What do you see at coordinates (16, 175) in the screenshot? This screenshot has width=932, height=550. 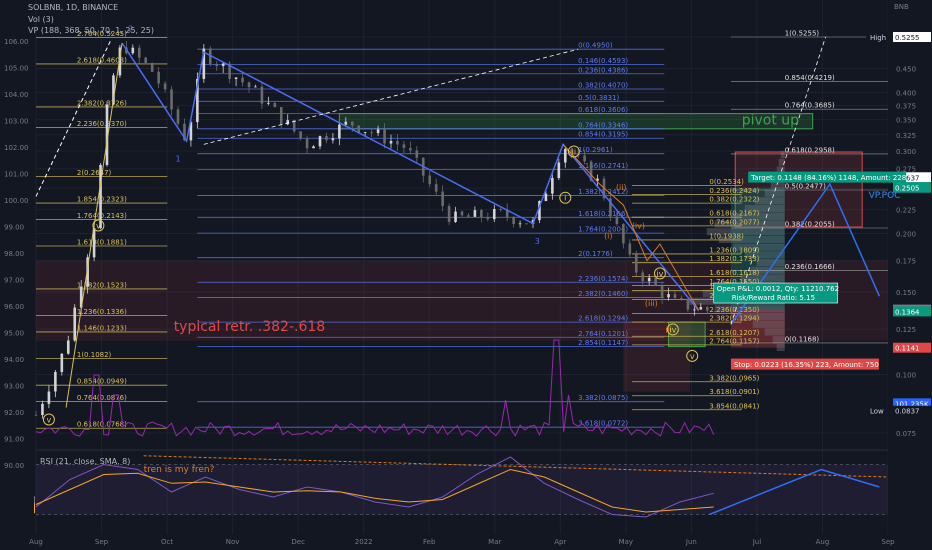 I see `left-axis-tick: 101.00` at bounding box center [16, 175].